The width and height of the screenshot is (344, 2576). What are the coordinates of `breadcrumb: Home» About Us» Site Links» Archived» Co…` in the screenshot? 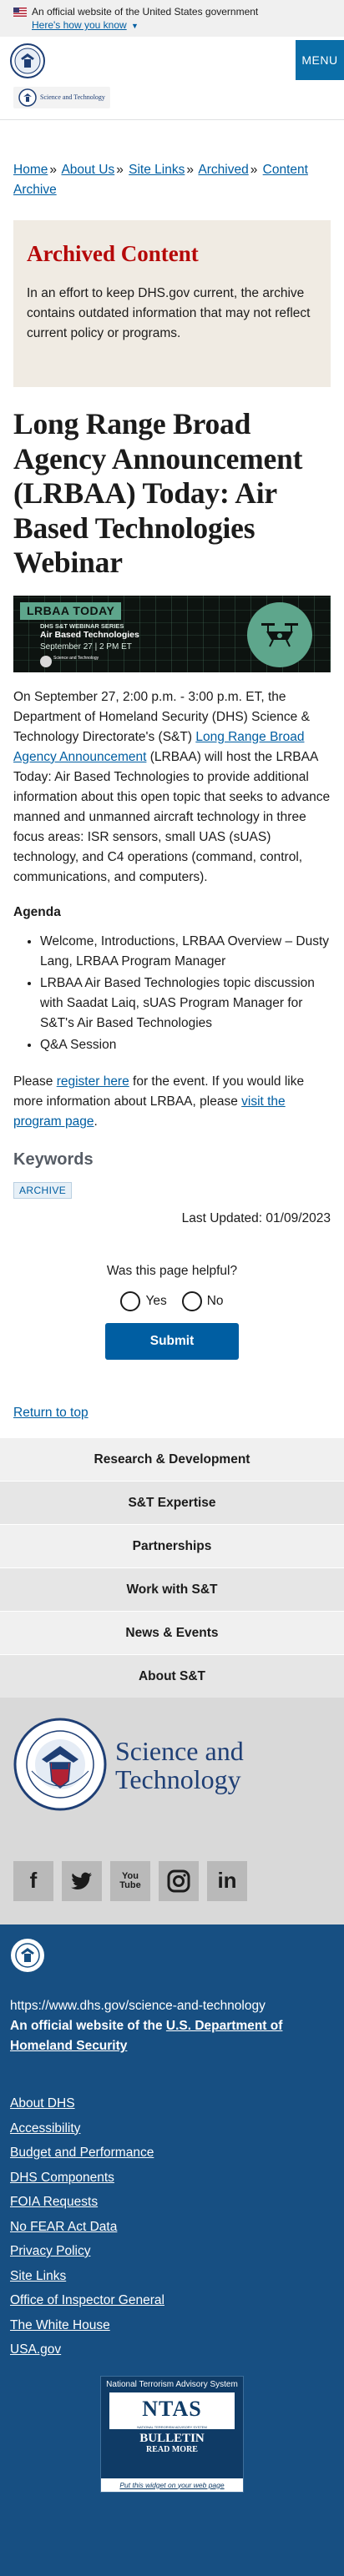 It's located at (172, 160).